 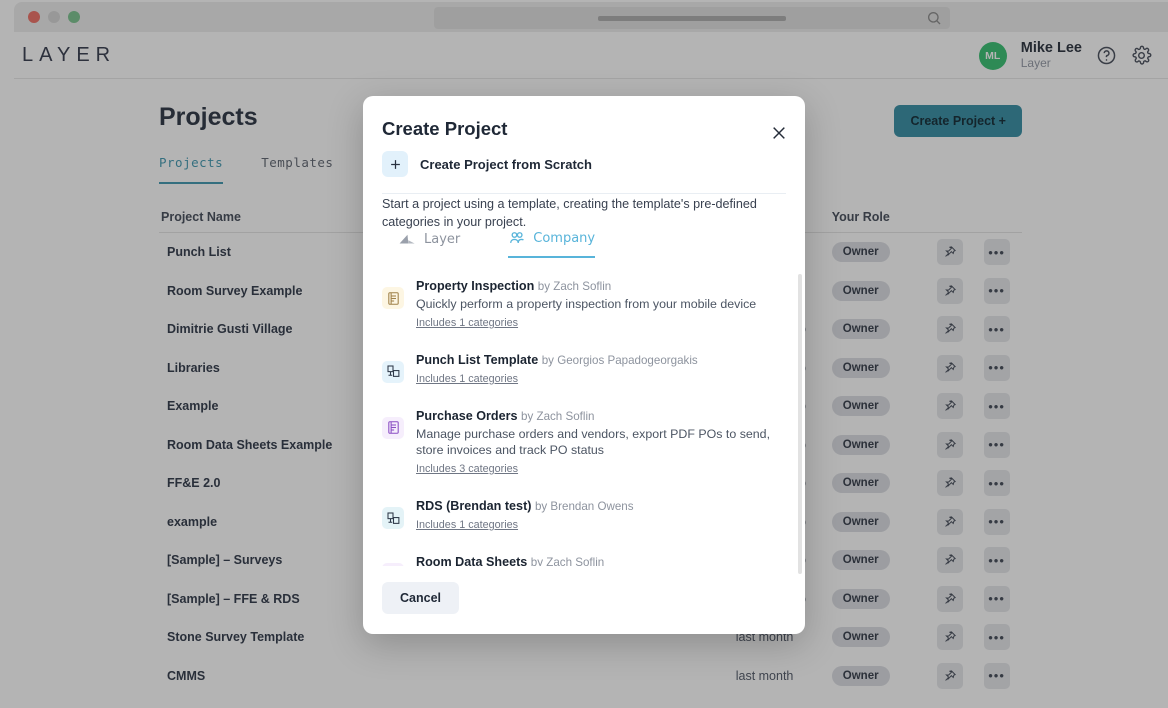 What do you see at coordinates (467, 415) in the screenshot?
I see `template-name: Purchase Orders` at bounding box center [467, 415].